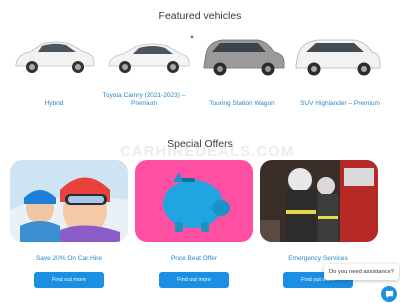 This screenshot has height=303, width=400. I want to click on piggy-bank-icon, so click(194, 201).